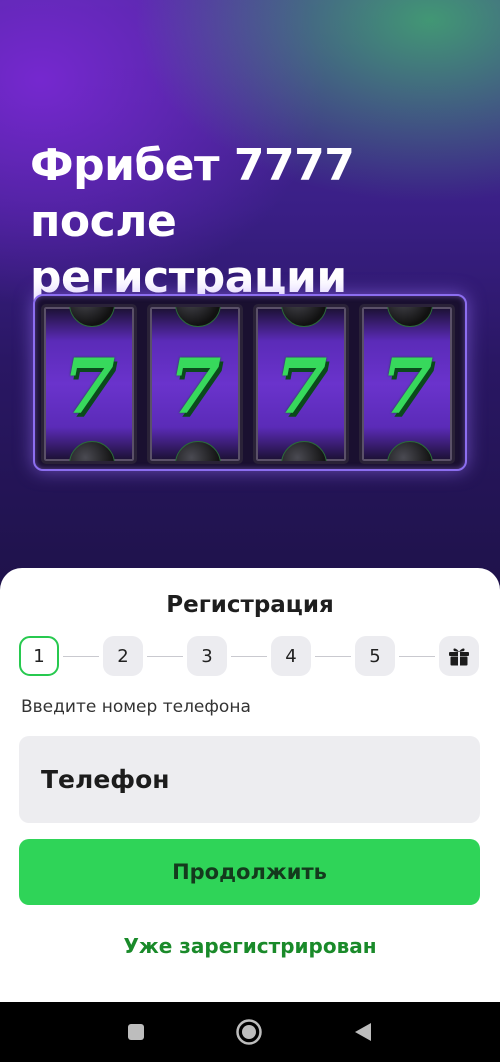 Image resolution: width=500 pixels, height=1062 pixels. I want to click on phone-input, so click(249, 779).